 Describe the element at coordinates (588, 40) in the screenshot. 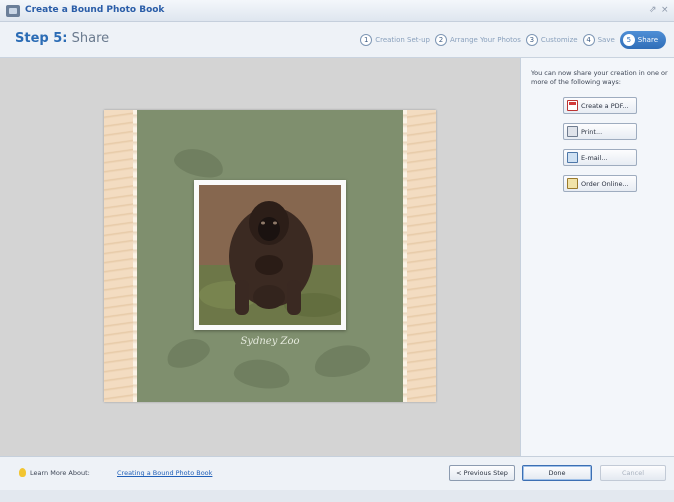

I see `step-number-badge: 4` at that location.